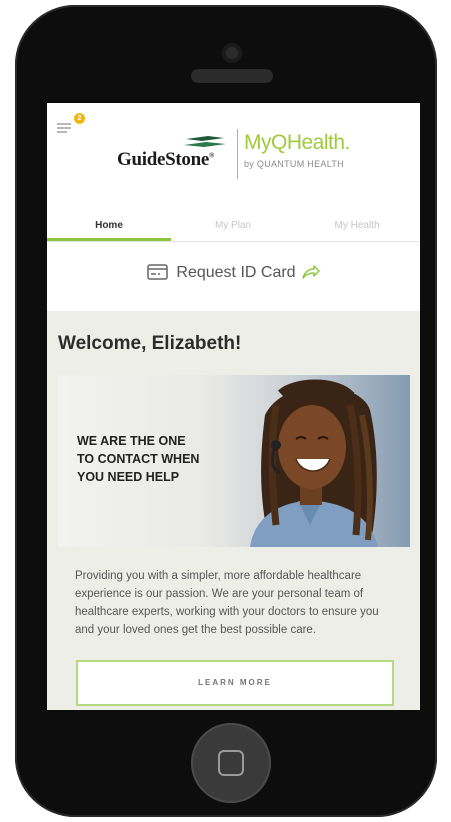  What do you see at coordinates (232, 53) in the screenshot?
I see `camera` at bounding box center [232, 53].